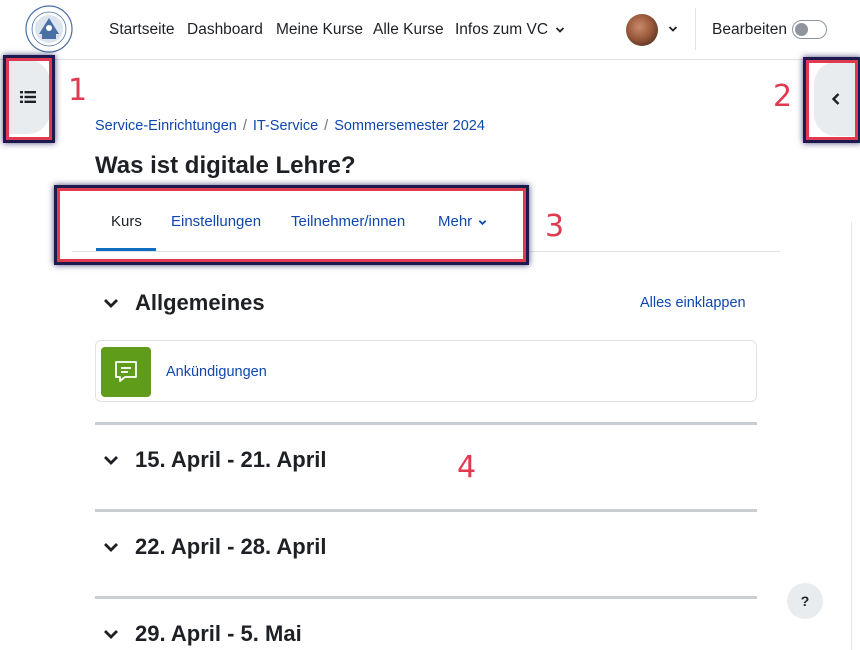 This screenshot has height=650, width=860. Describe the element at coordinates (216, 221) in the screenshot. I see `tab-einstellungen: Einstellungen` at that location.